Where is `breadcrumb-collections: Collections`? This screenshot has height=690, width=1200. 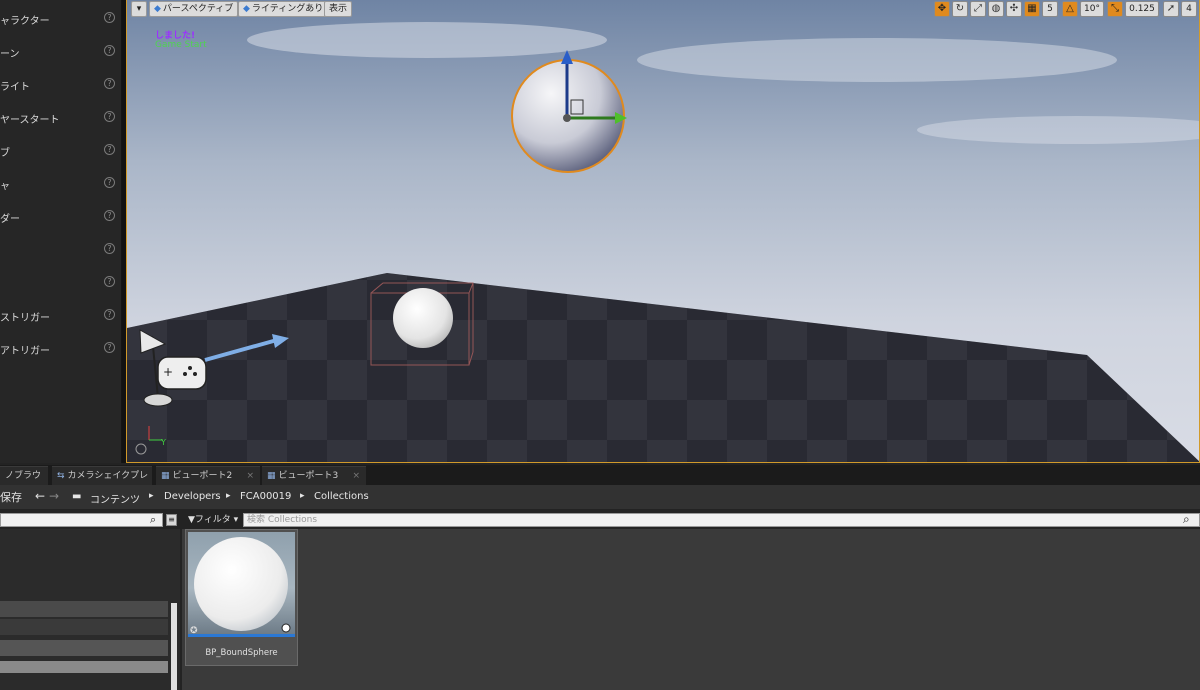 breadcrumb-collections: Collections is located at coordinates (341, 496).